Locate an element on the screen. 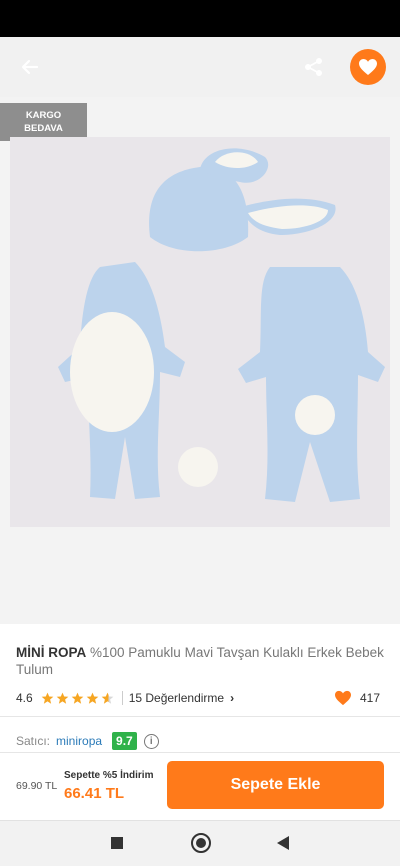 The width and height of the screenshot is (400, 866). old-price: 69.90 TL is located at coordinates (37, 786).